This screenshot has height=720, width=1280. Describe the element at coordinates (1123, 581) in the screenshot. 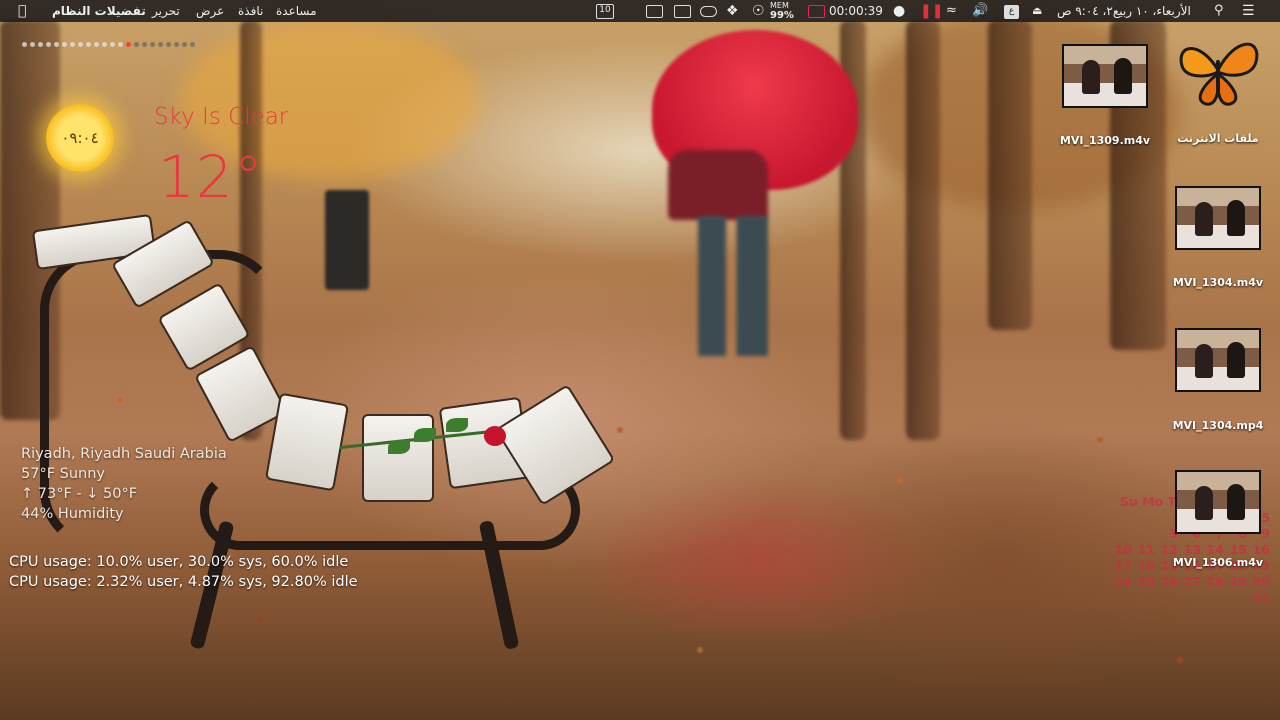

I see `calendar-day: 24` at that location.